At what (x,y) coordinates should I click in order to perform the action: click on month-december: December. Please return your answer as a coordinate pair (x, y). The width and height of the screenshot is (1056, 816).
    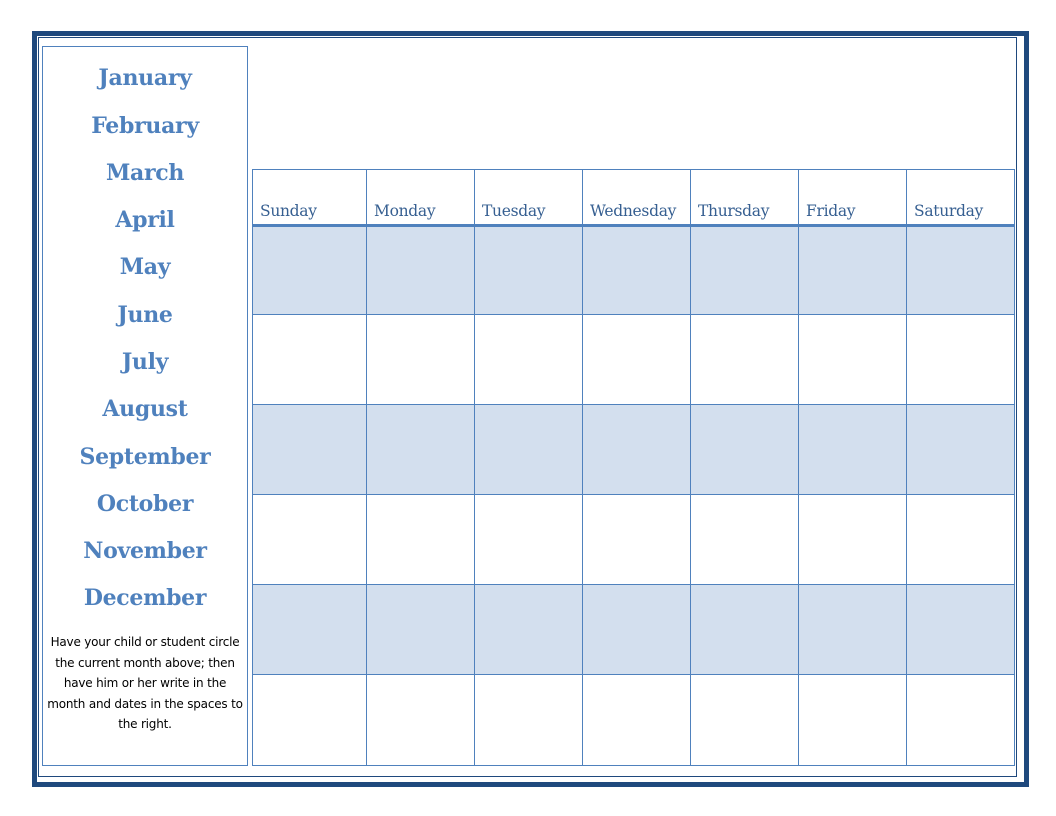
    Looking at the image, I should click on (145, 598).